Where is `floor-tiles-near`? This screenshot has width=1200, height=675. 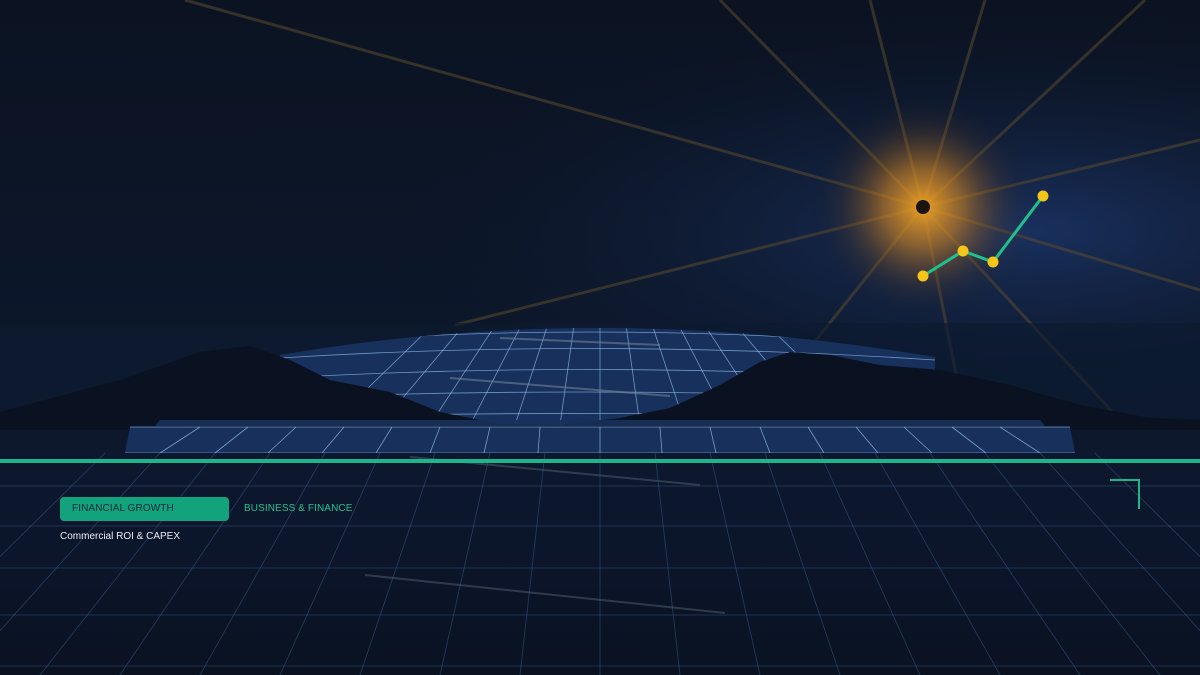
floor-tiles-near is located at coordinates (600, 437).